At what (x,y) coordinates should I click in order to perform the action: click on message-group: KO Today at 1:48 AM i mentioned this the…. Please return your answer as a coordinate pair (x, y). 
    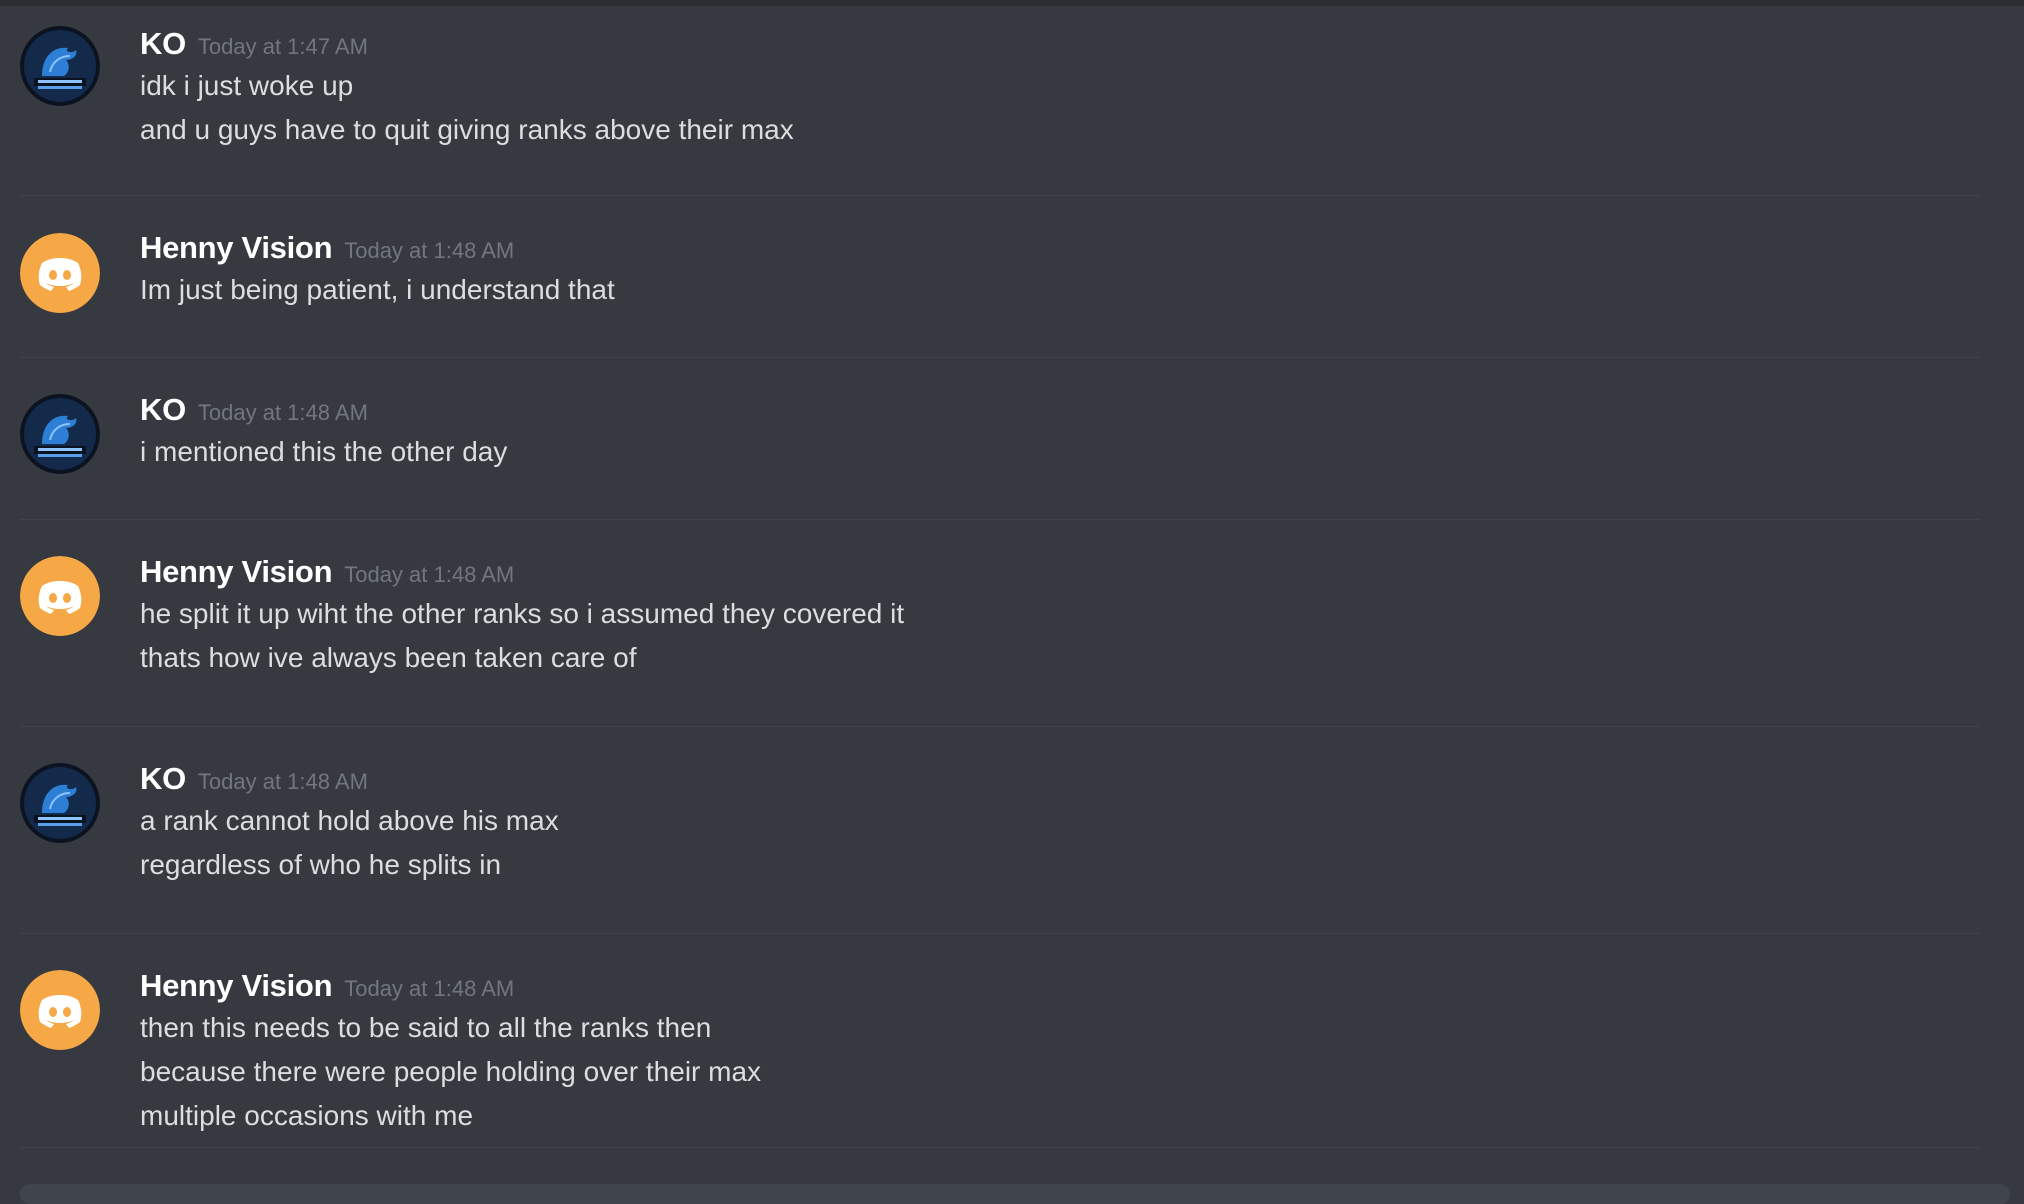
    Looking at the image, I should click on (1000, 439).